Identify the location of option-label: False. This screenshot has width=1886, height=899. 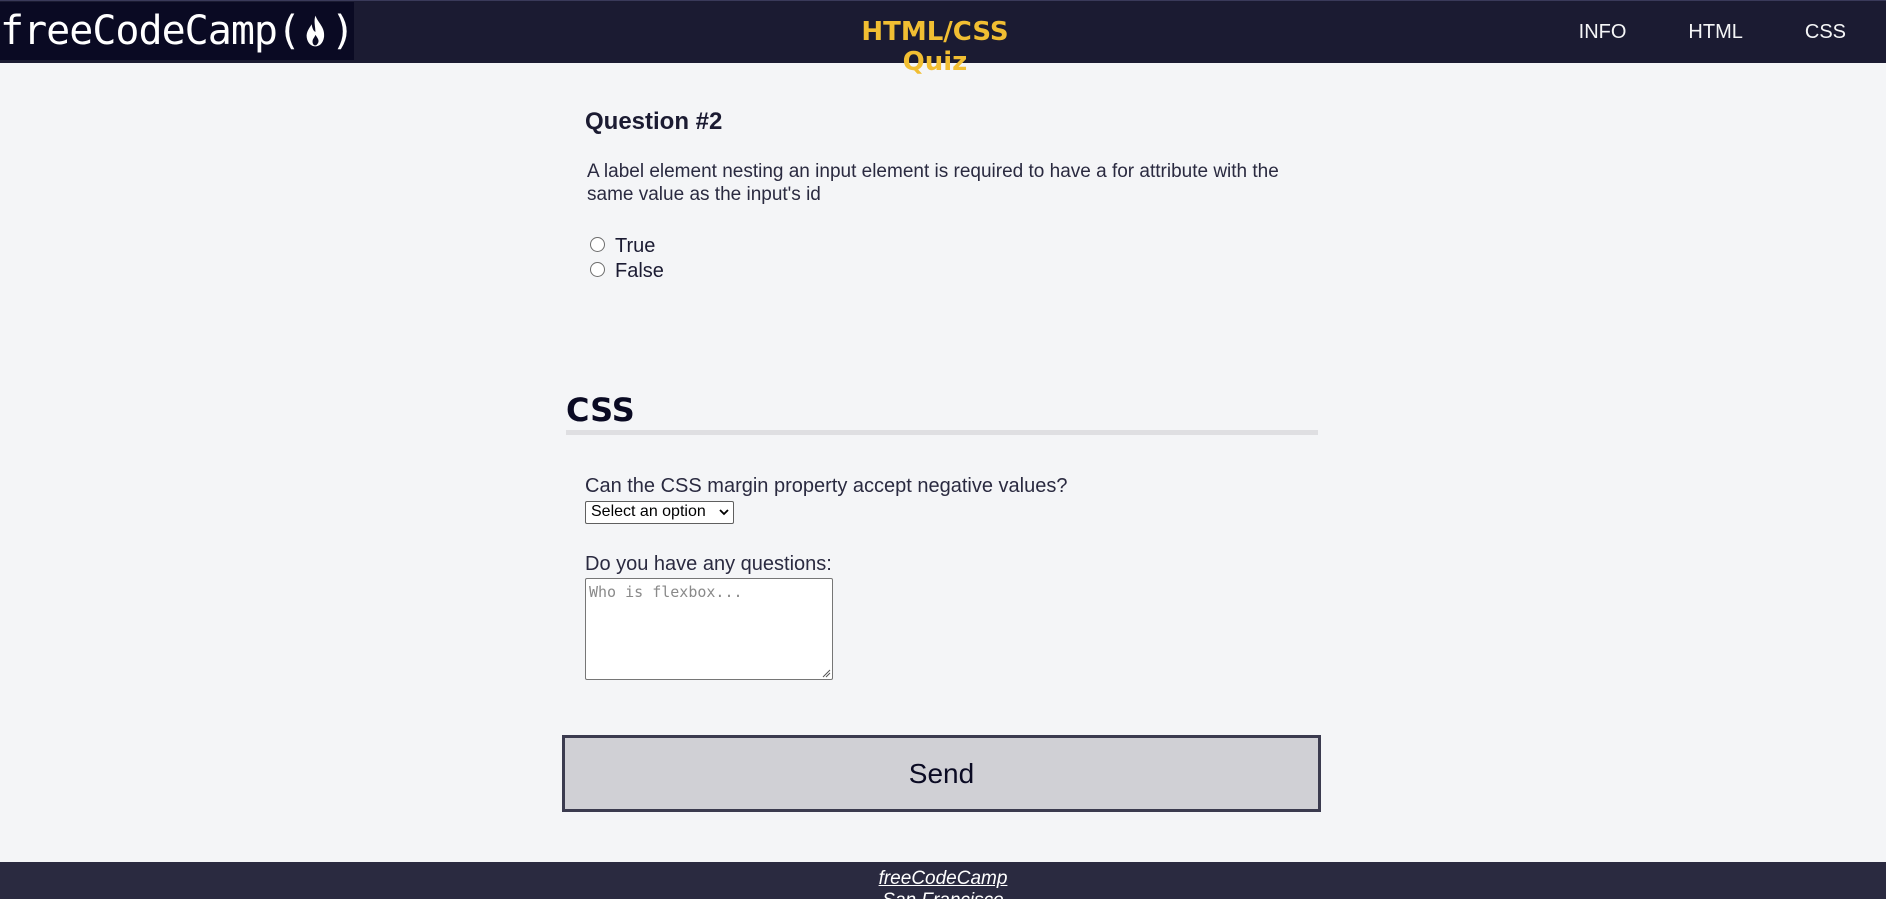
(639, 271).